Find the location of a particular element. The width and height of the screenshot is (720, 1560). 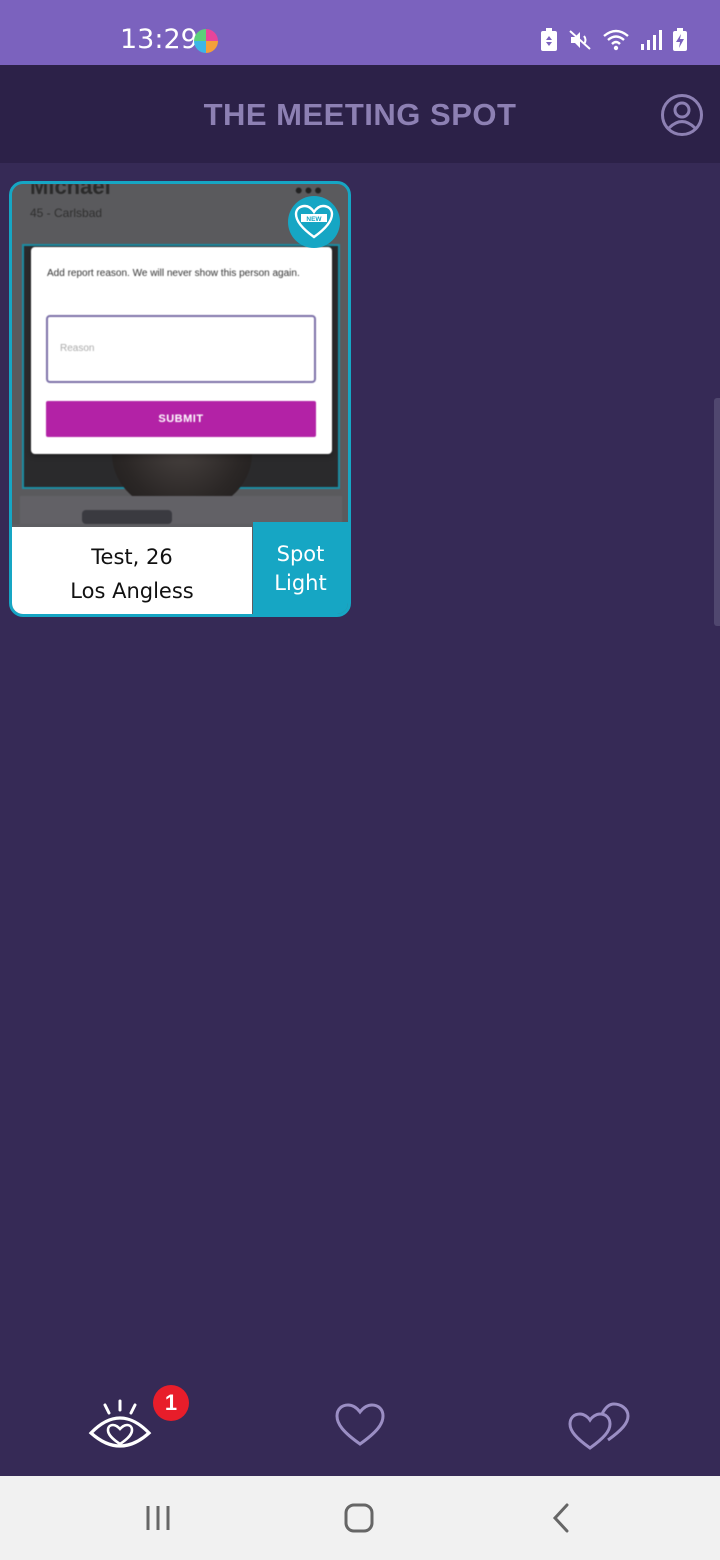

card-info: Test, 26 Los Angless is located at coordinates (132, 570).